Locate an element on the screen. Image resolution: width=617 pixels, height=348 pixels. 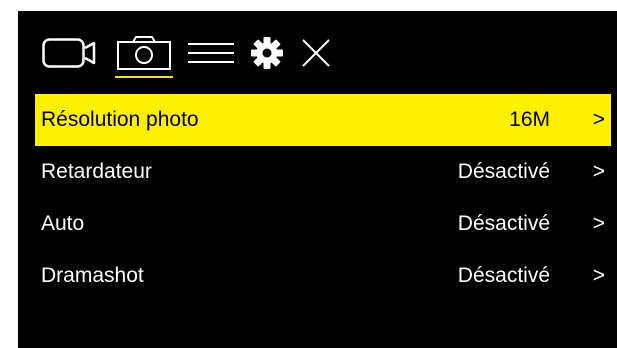
menu-item-value: 16M is located at coordinates (529, 119).